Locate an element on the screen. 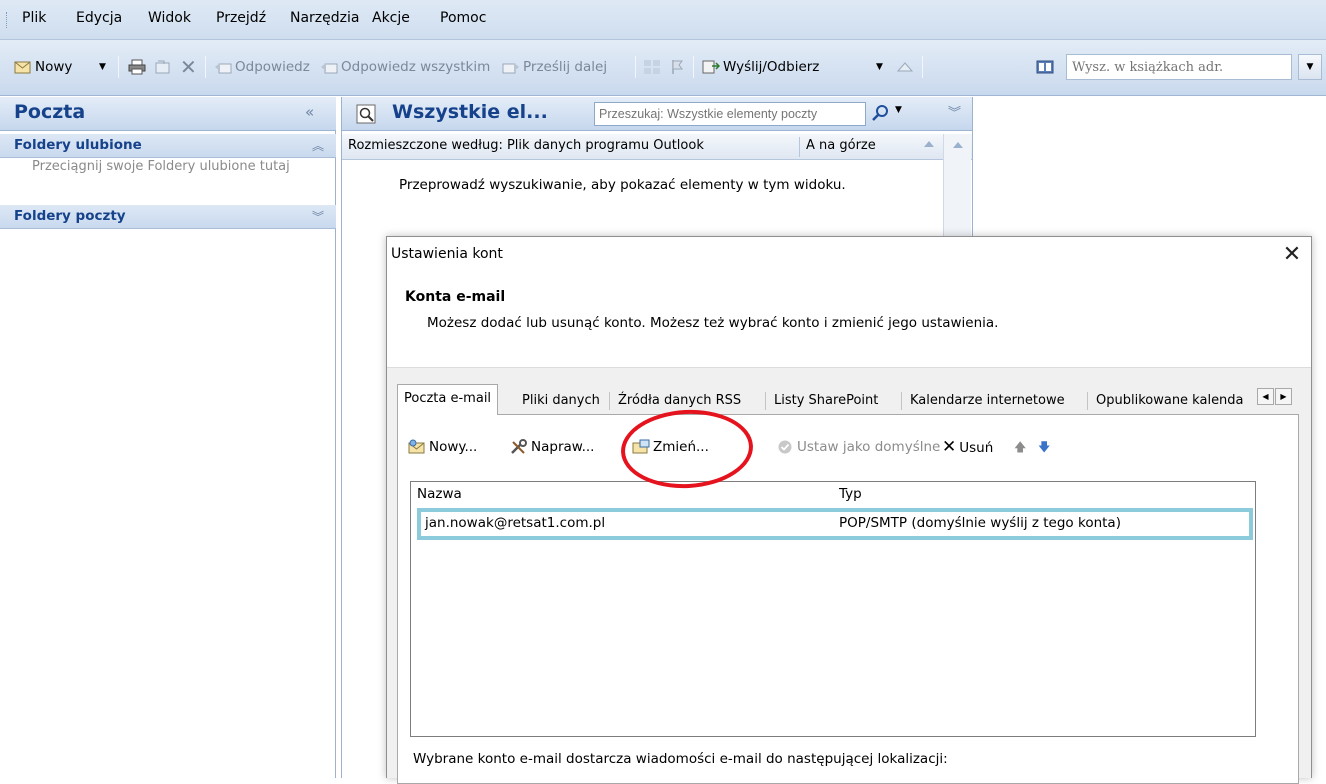 The width and height of the screenshot is (1326, 784). categorize-grid-icon is located at coordinates (652, 67).